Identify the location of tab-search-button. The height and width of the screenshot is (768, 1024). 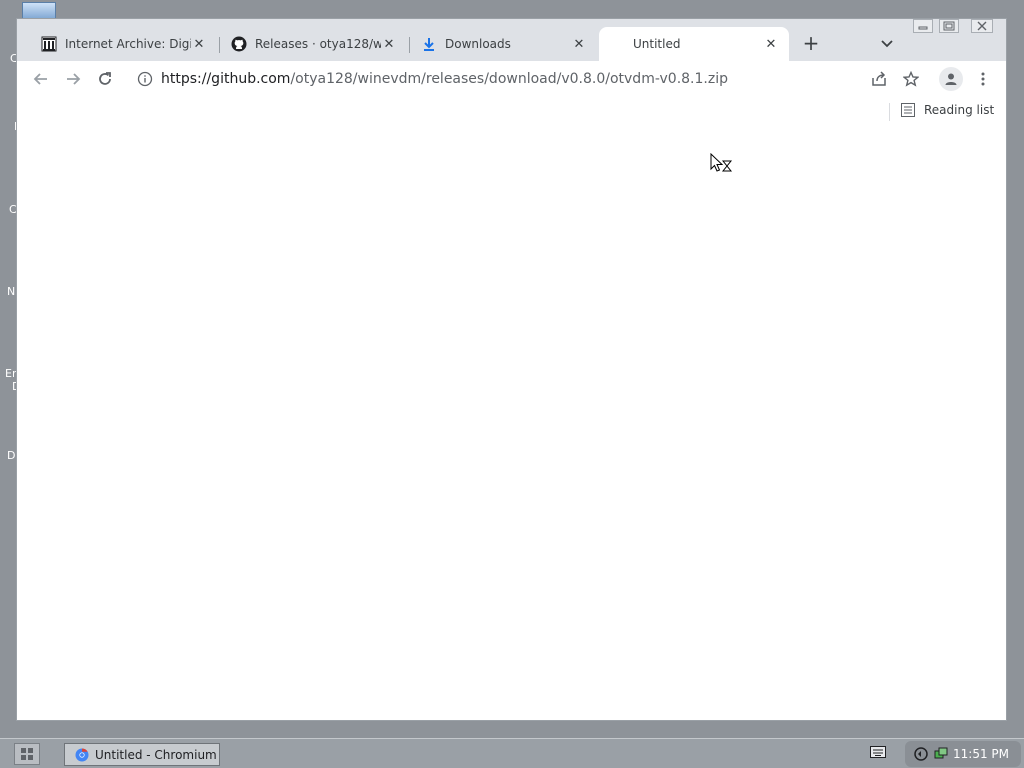
(887, 43).